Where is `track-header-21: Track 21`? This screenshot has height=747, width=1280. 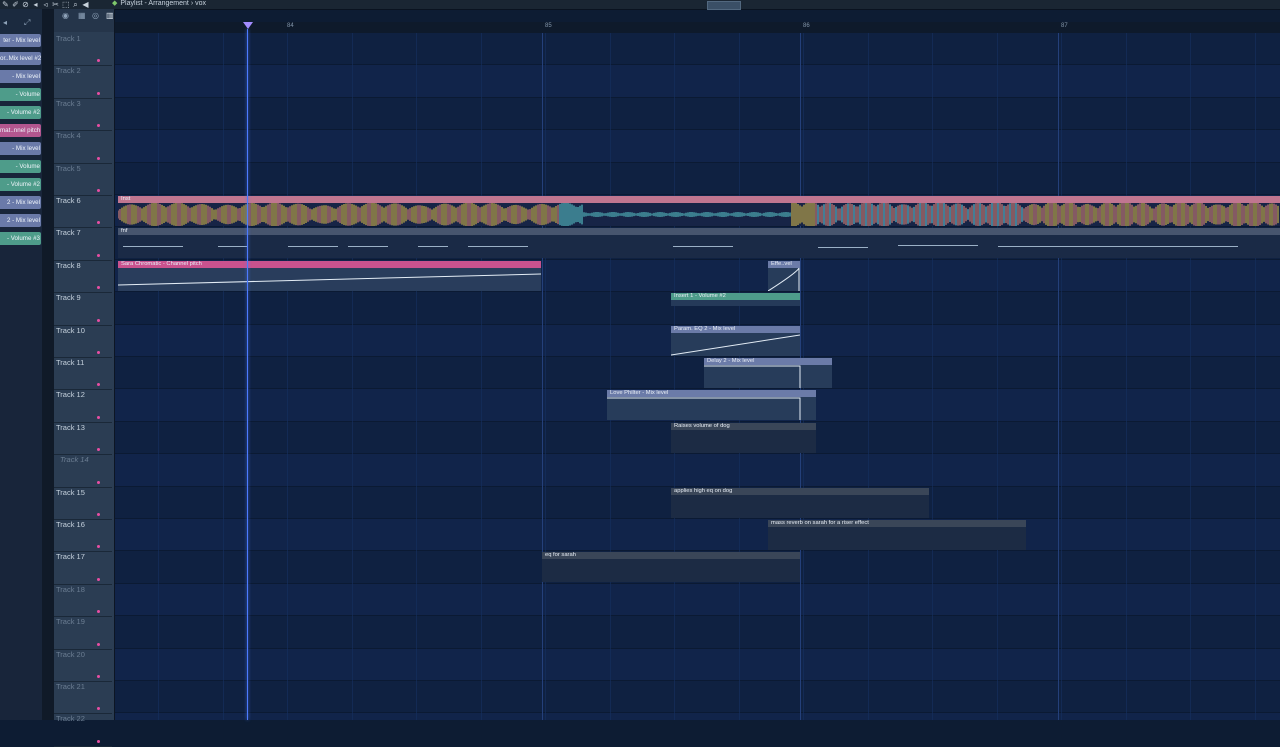
track-header-21: Track 21 is located at coordinates (79, 698).